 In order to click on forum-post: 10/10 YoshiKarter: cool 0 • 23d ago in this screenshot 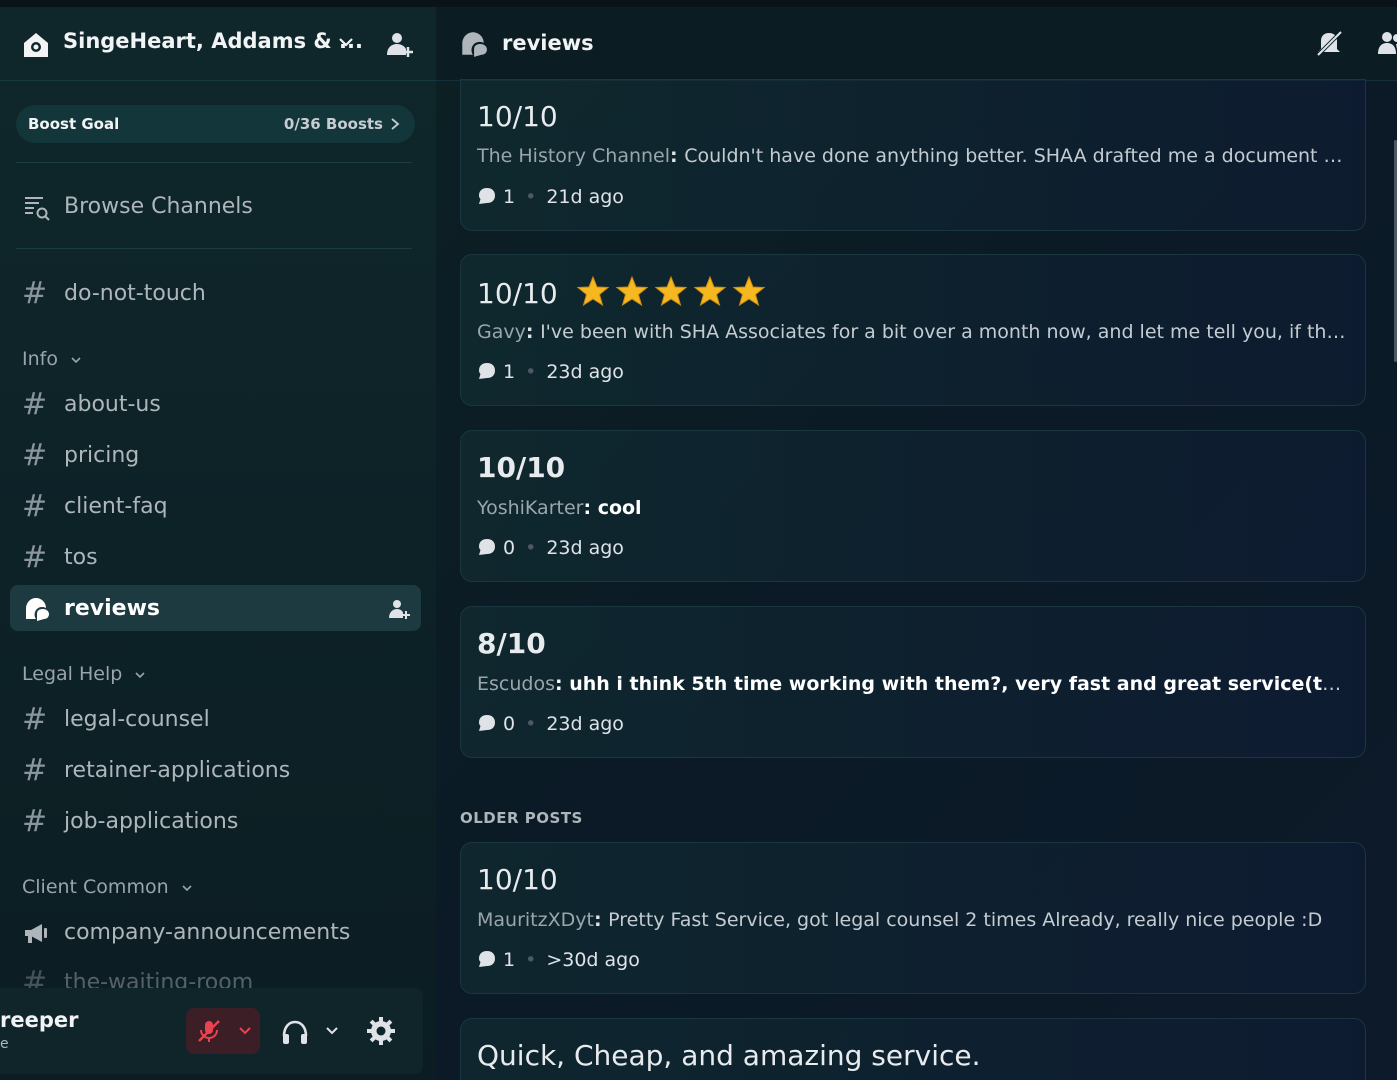, I will do `click(913, 506)`.